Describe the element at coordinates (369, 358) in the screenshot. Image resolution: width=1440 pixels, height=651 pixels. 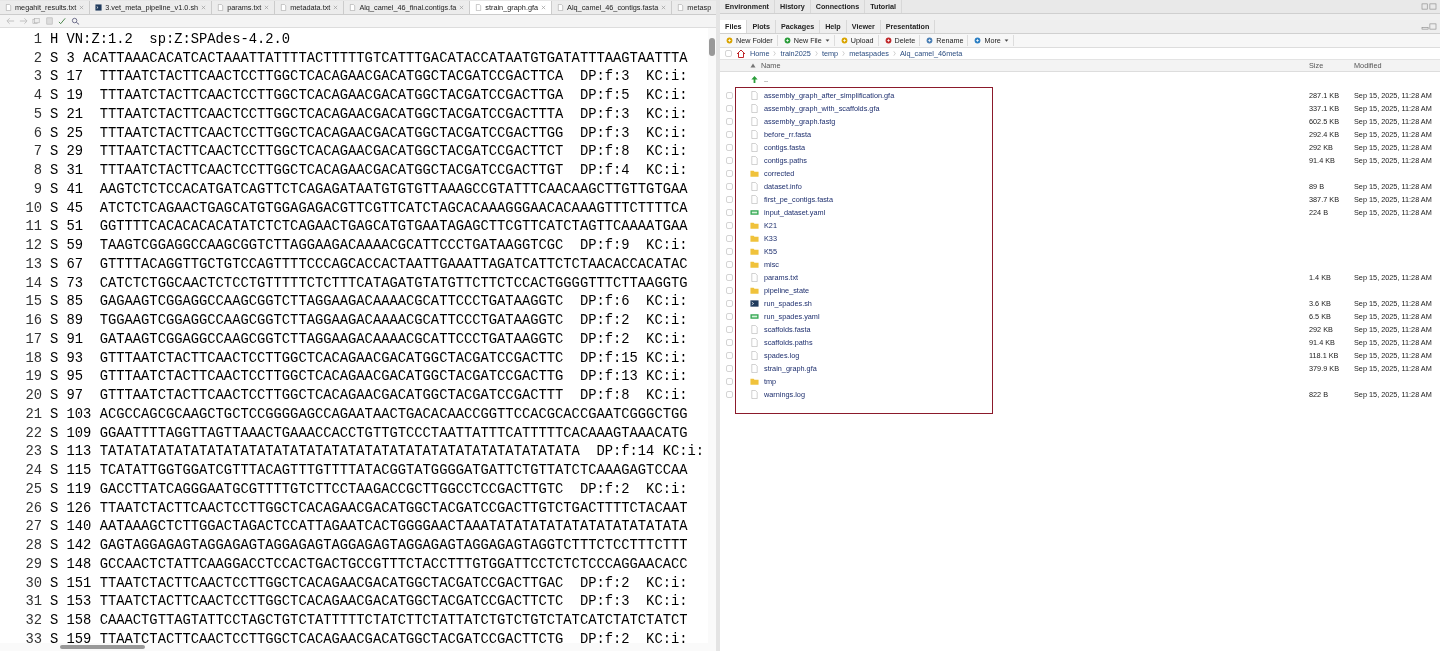
I see `code-line: S 93 GTTTAATCTACTTCAACTCCTTGGCTCACAGAACGACATGGCTACGATCCGACTTC DP:f:15 KC:i:` at that location.